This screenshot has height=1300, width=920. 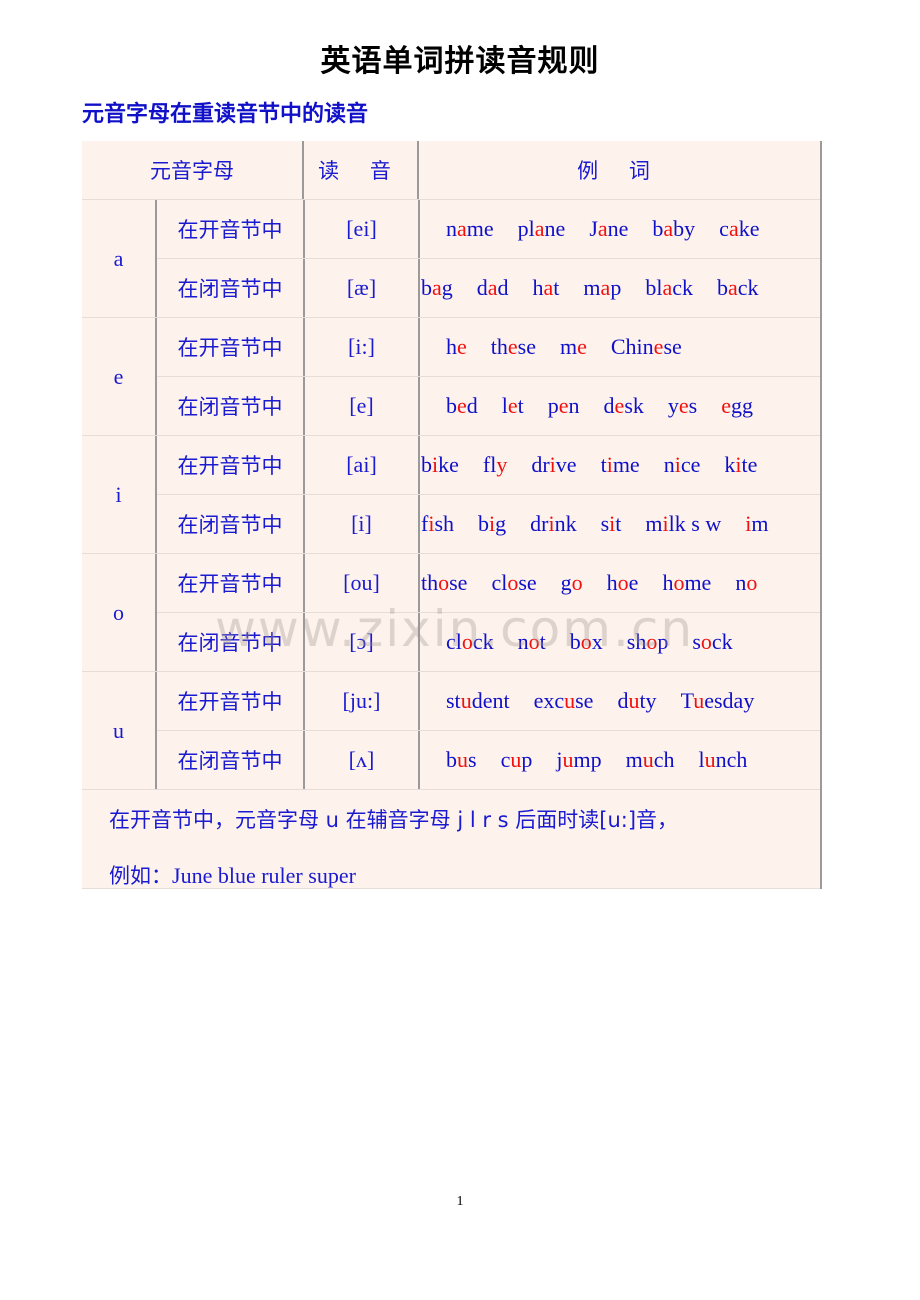 I want to click on table-row: 在闭音节中 [ɔ] clock not box shop sock, so click(x=488, y=642).